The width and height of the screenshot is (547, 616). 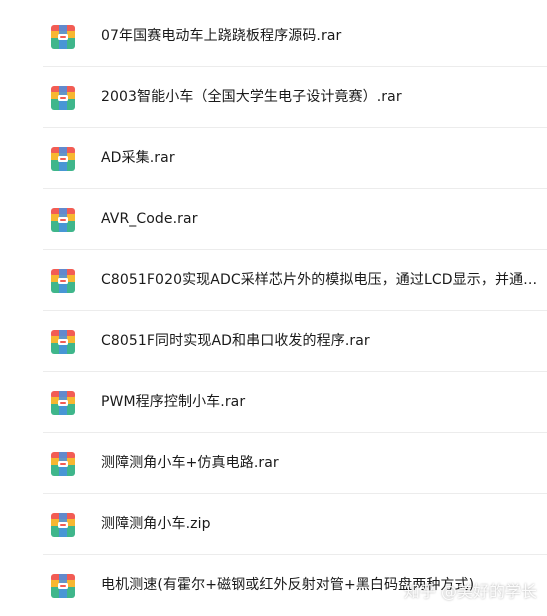 What do you see at coordinates (235, 341) in the screenshot?
I see `file-name: C8051F同时实现AD和串口收发的程序.rar` at bounding box center [235, 341].